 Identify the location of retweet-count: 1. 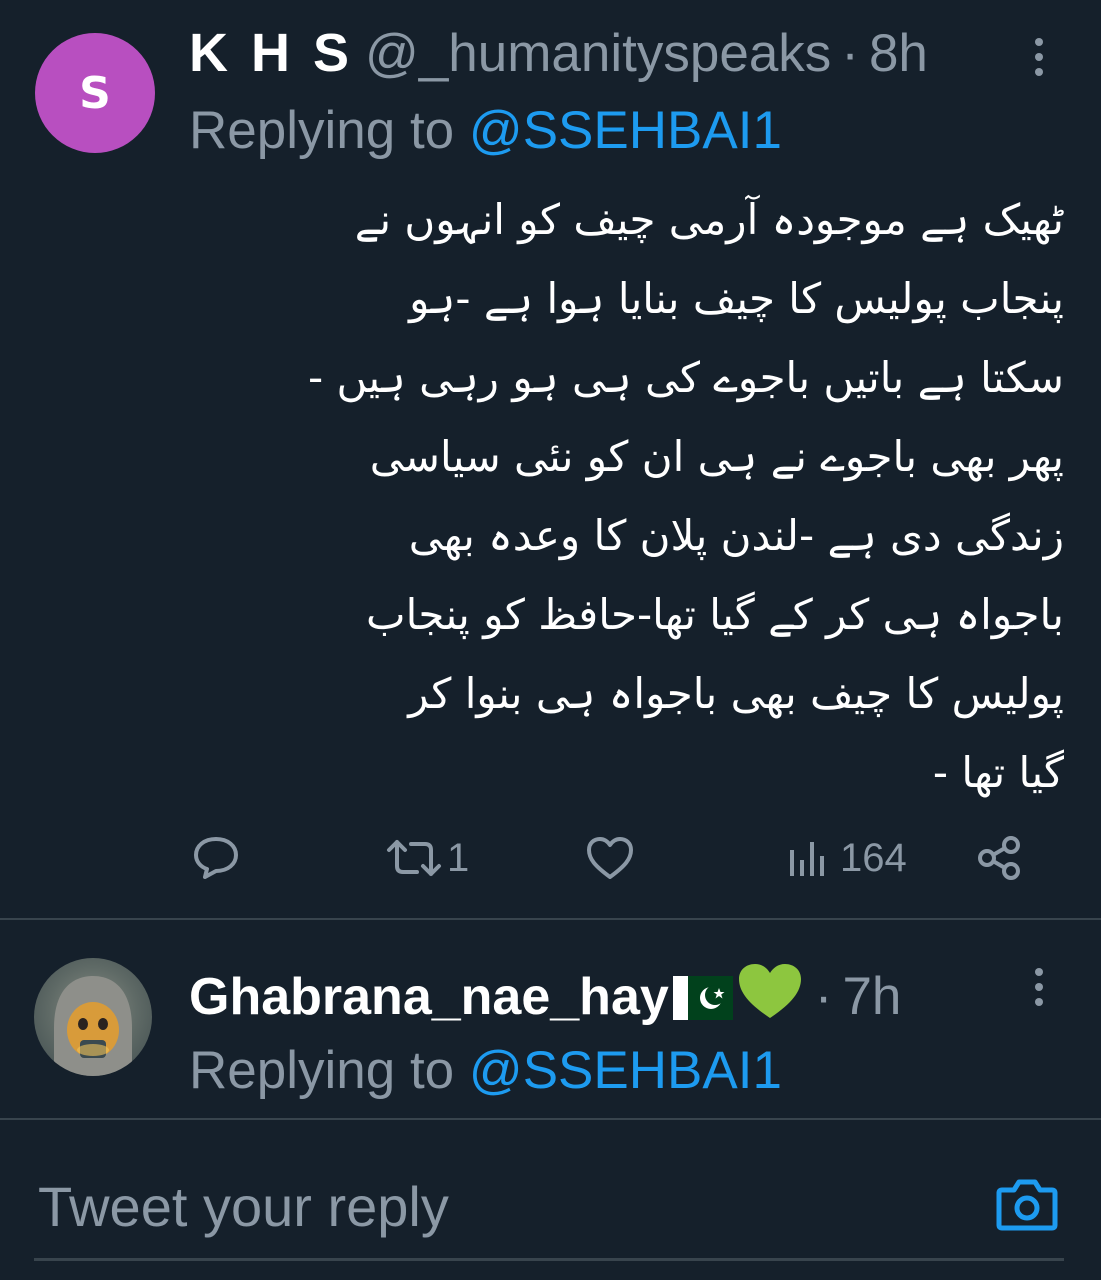
(458, 857).